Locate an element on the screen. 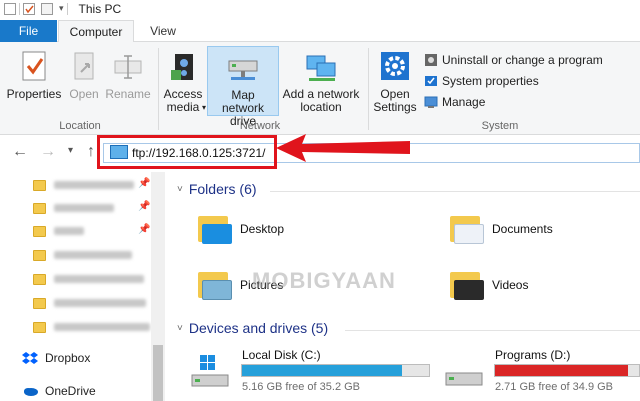  open-button: Open is located at coordinates (84, 75).